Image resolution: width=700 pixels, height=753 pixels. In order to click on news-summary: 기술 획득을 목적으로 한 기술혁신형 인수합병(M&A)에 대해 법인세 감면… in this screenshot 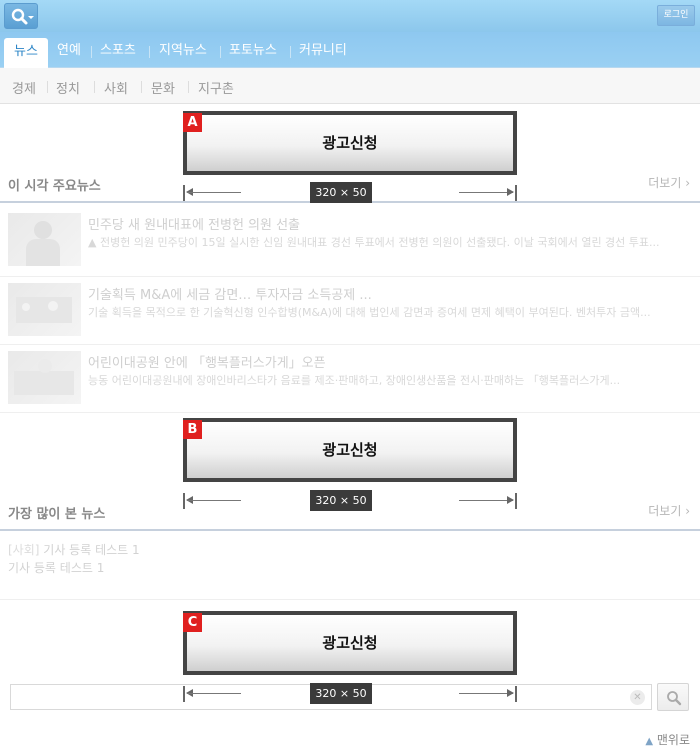, I will do `click(369, 312)`.